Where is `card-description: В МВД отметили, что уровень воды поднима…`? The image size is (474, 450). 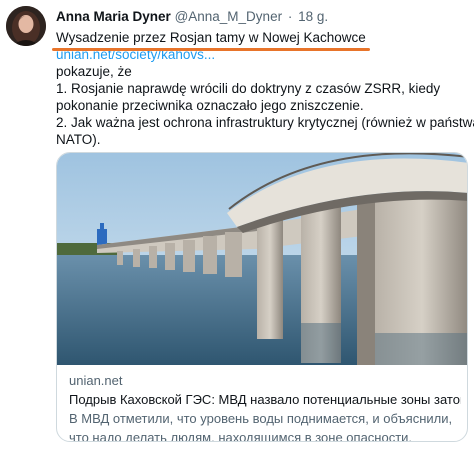
card-description: В МВД отметили, что уровень воды поднима… is located at coordinates (261, 426).